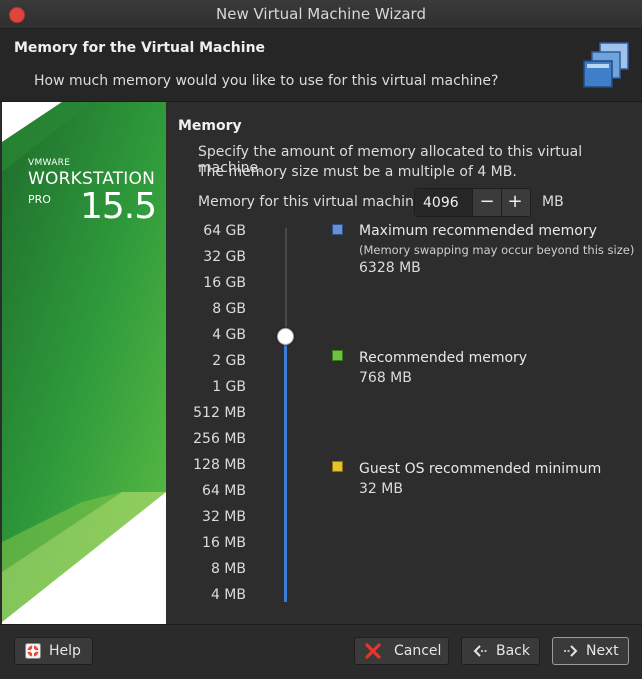 This screenshot has width=642, height=679. Describe the element at coordinates (33, 651) in the screenshot. I see `help-icon` at that location.